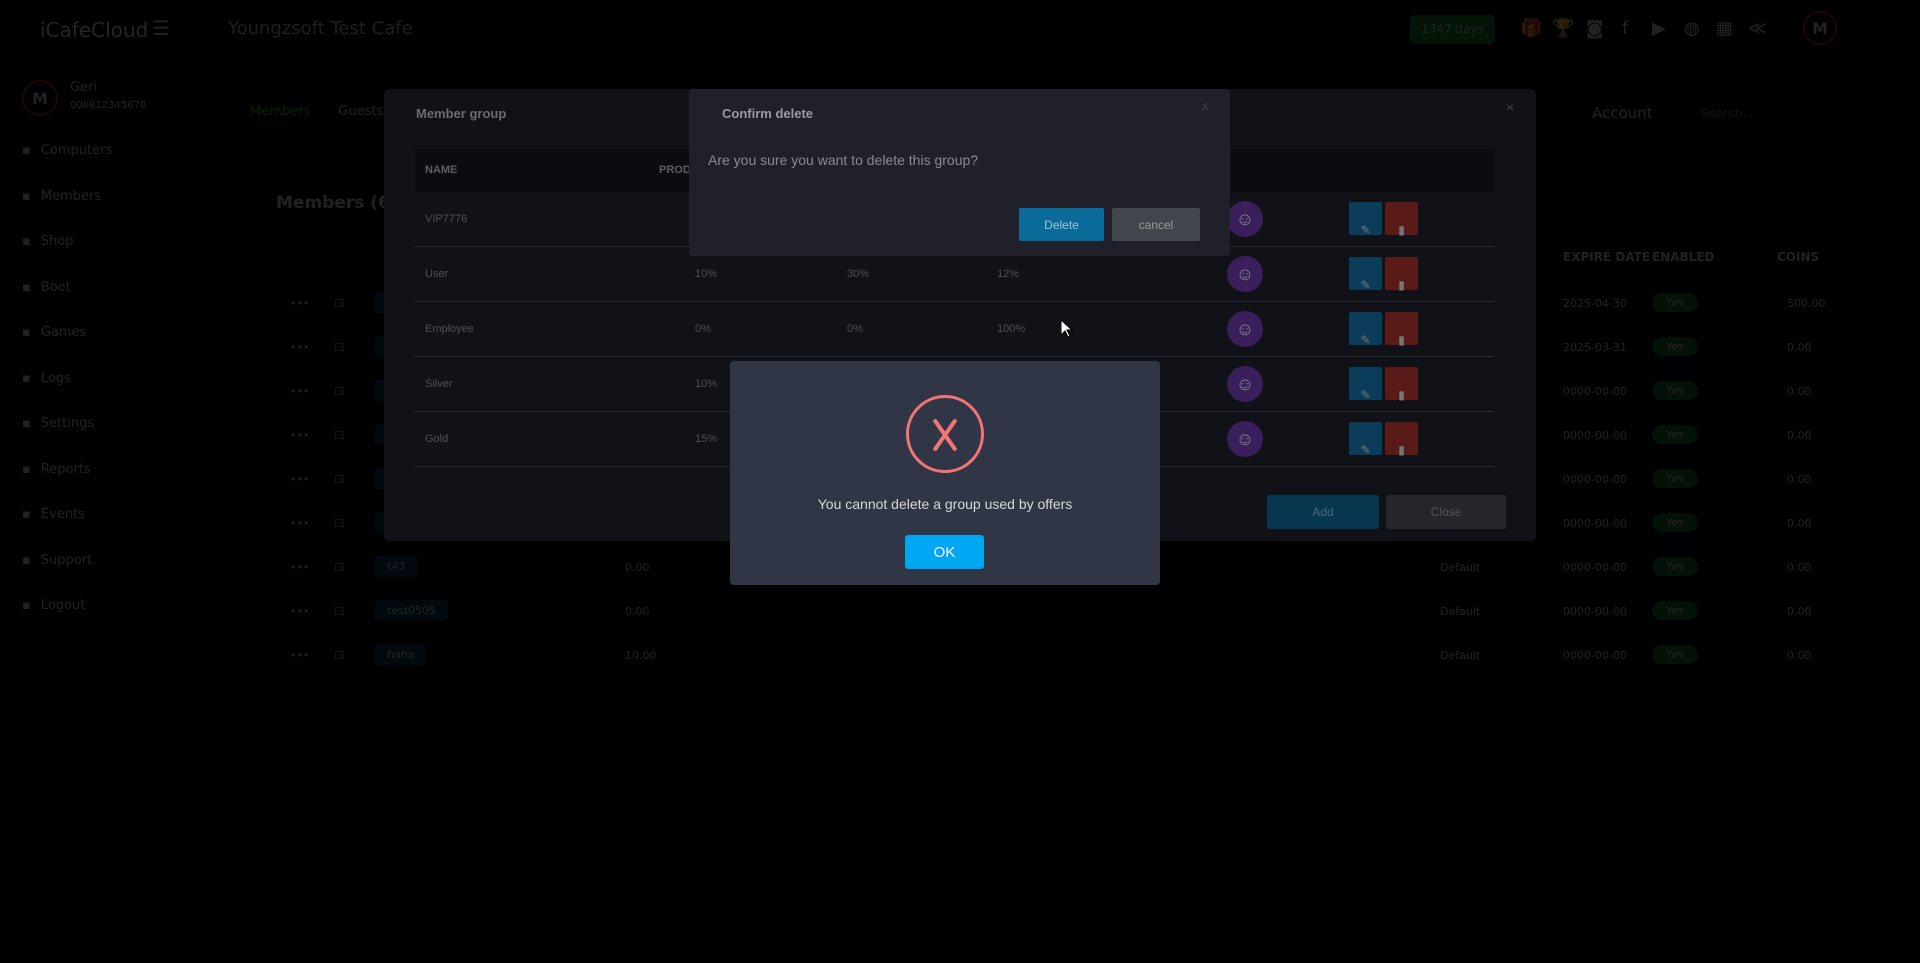  What do you see at coordinates (1622, 113) in the screenshot?
I see `filter-select: Account` at bounding box center [1622, 113].